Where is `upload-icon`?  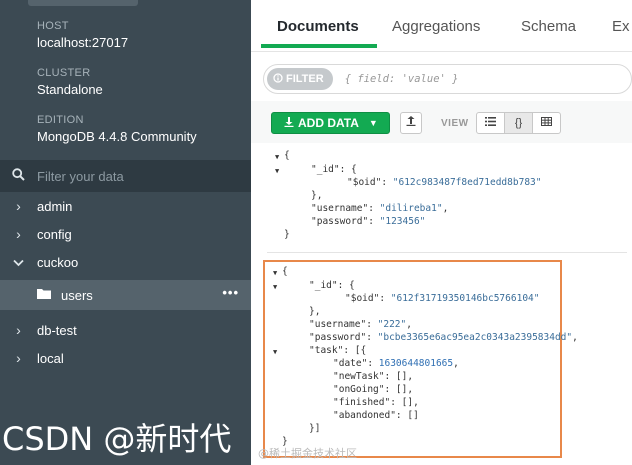 upload-icon is located at coordinates (411, 122).